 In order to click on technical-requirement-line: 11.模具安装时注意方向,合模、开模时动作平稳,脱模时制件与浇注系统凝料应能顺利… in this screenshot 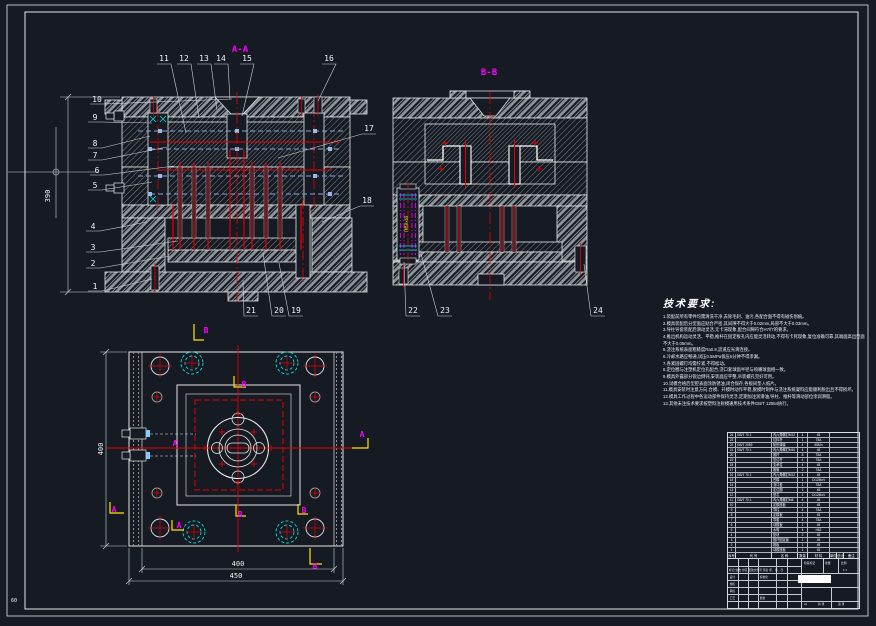, I will do `click(759, 390)`.